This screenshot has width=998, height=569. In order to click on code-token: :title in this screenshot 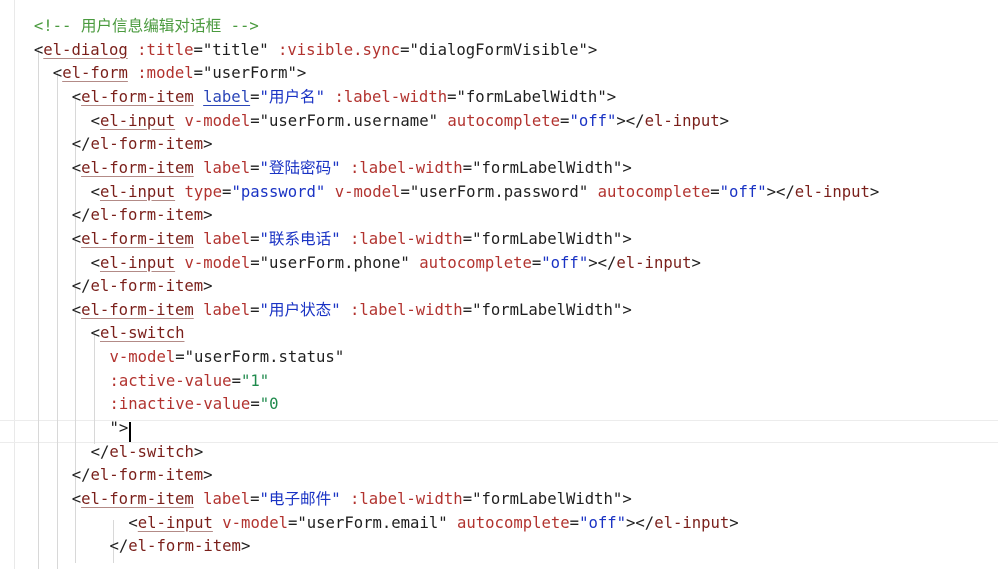, I will do `click(165, 49)`.